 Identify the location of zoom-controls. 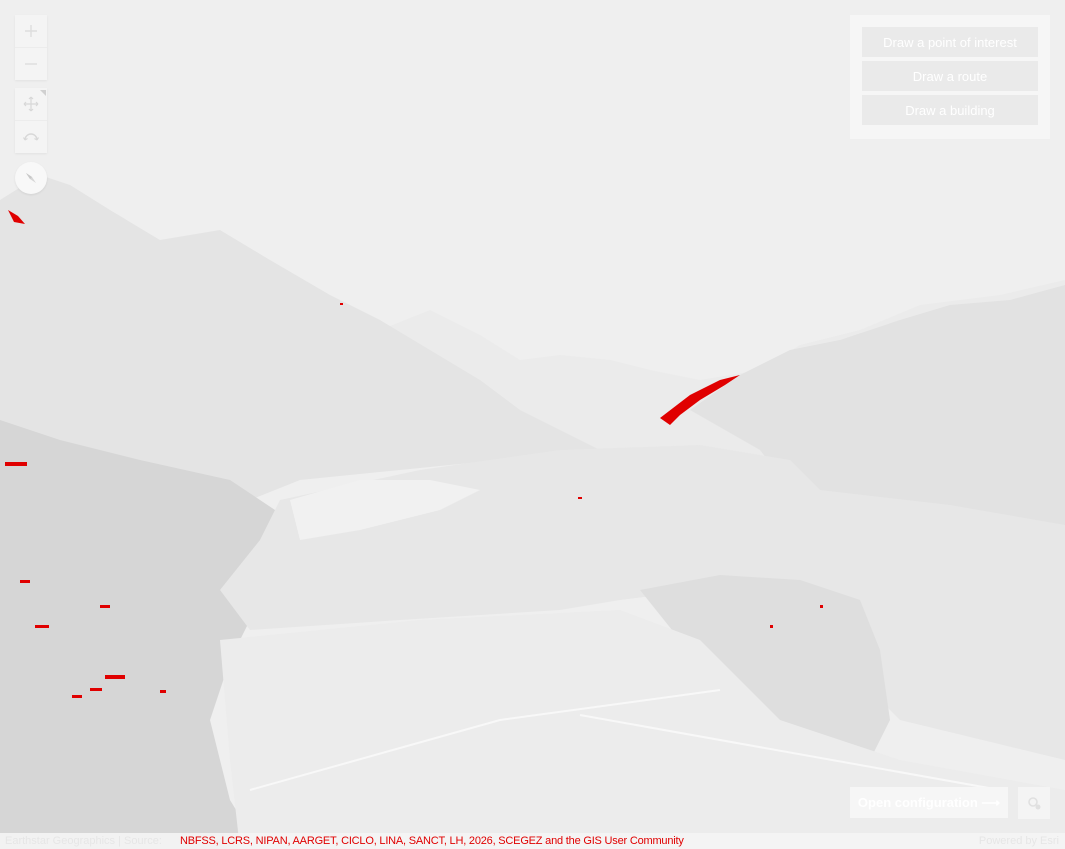
(31, 47).